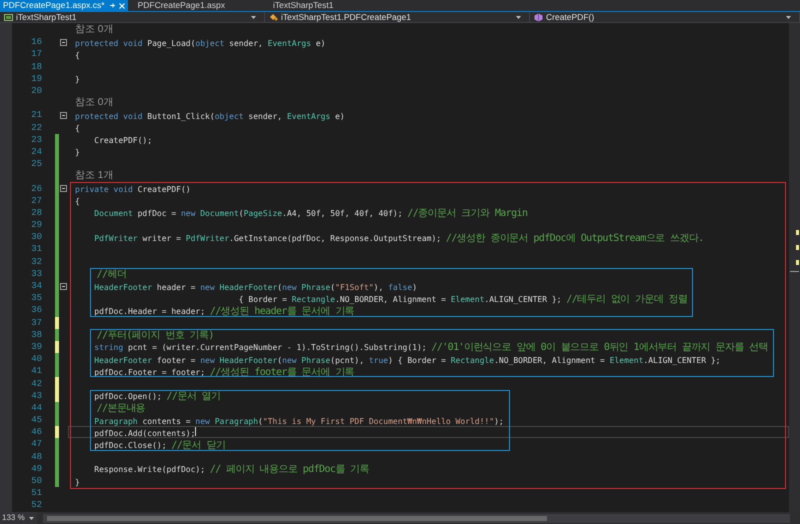 This screenshot has height=524, width=800. I want to click on navigation-dropdown: CreatePDF(), so click(665, 17).